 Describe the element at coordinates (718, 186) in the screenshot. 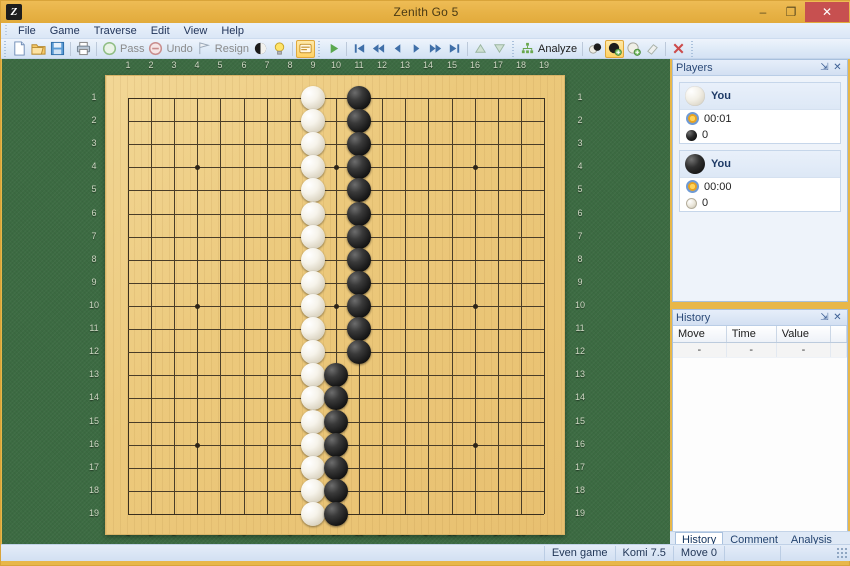

I see `player-time: 00:00` at that location.